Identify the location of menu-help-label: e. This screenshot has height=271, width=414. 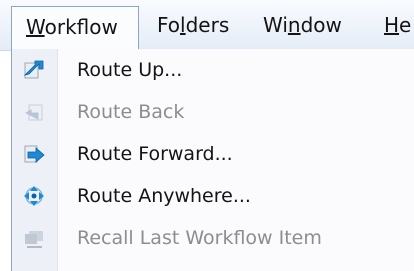
(405, 25).